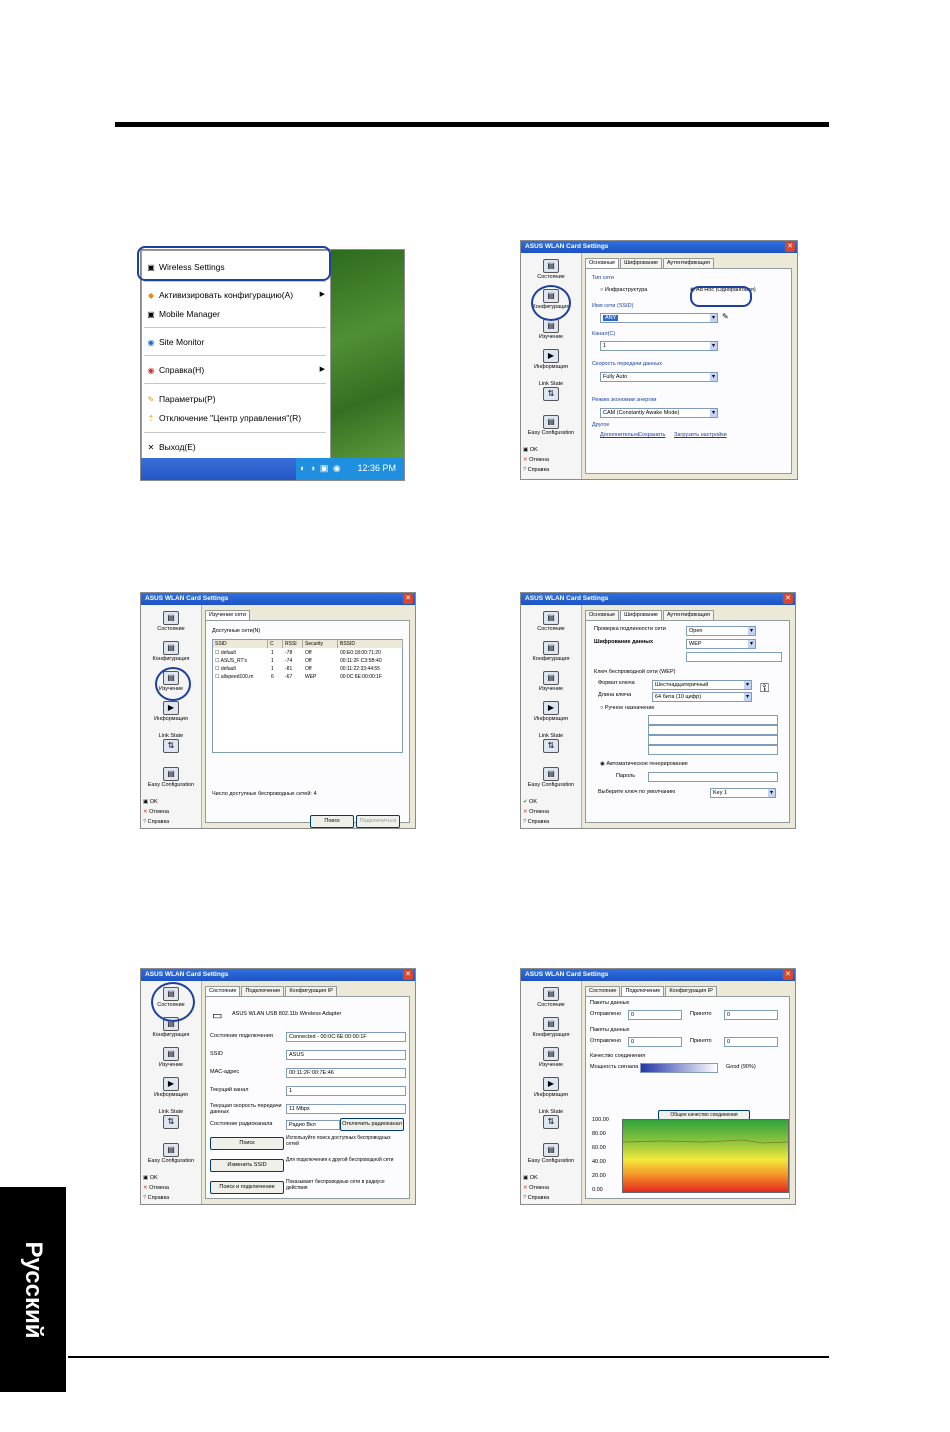  What do you see at coordinates (219, 295) in the screenshot?
I see `menu-item-activate-config: ◆ Активизировать конфигурацию(A)` at bounding box center [219, 295].